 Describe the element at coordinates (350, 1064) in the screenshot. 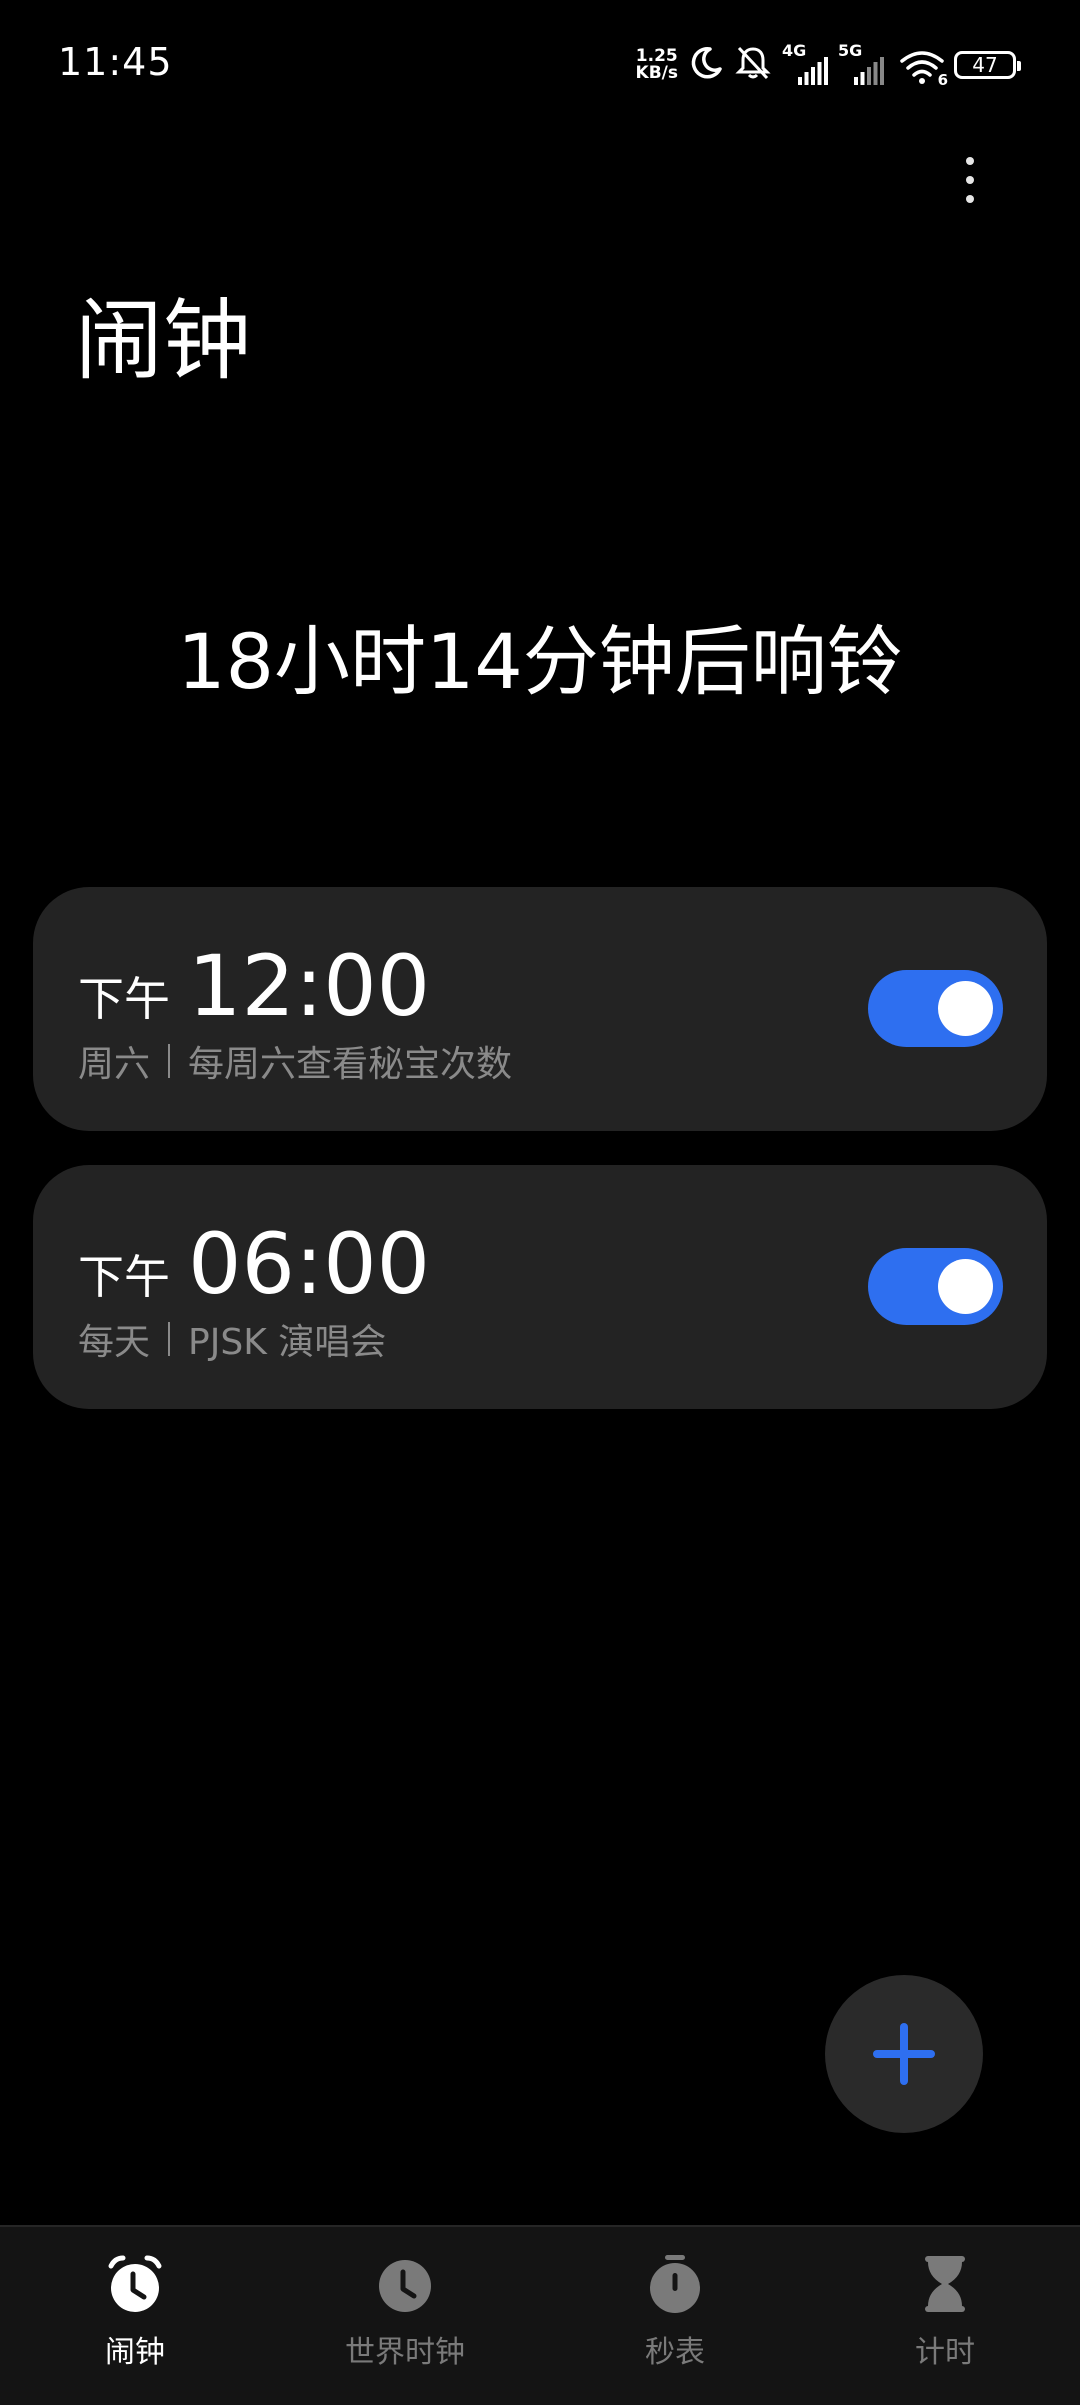

I see `alarm-label: 每周六查看秘宝次数` at that location.